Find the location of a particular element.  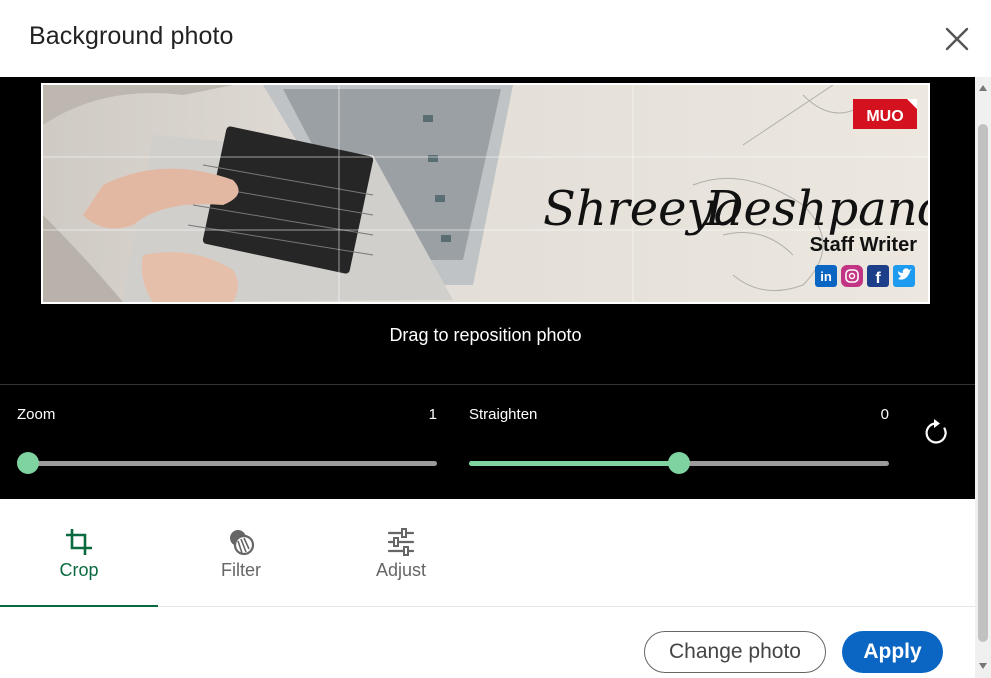

divider is located at coordinates (487, 384).